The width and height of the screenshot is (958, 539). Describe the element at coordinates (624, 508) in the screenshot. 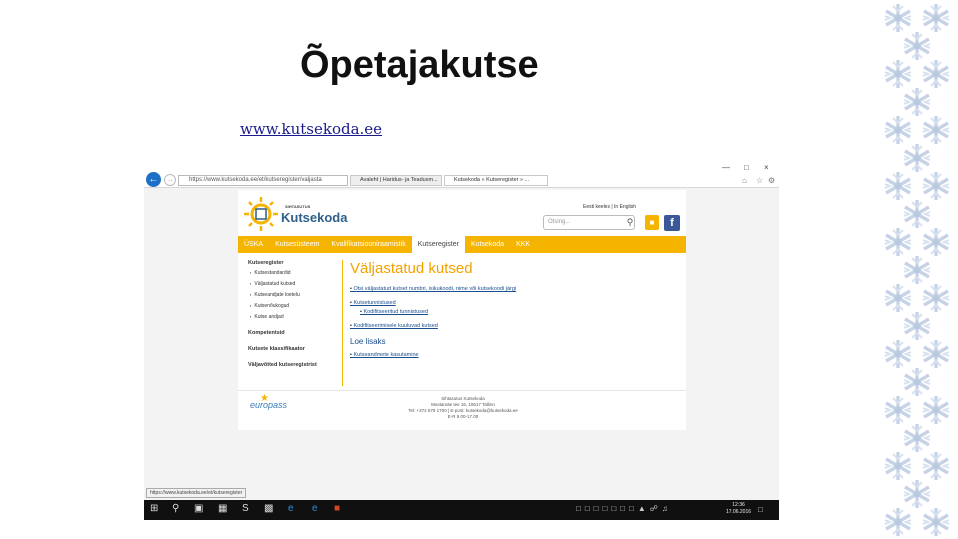

I see `system-tray-icon: □□□□□□□▲☍♫` at that location.